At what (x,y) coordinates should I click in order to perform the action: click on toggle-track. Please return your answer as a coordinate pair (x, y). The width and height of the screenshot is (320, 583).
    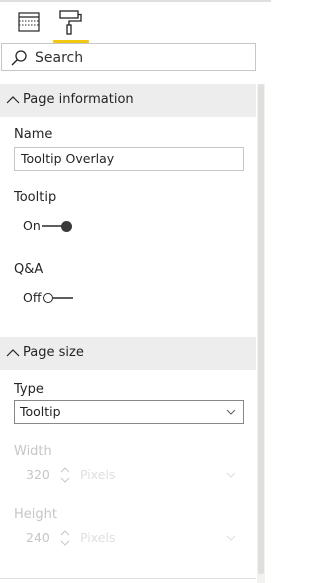
    Looking at the image, I should click on (63, 298).